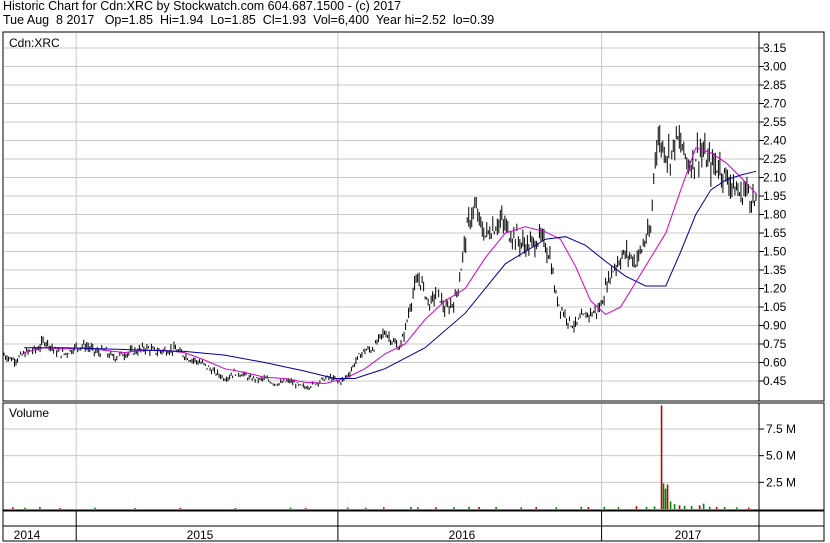  I want to click on year-label: 2016, so click(462, 535).